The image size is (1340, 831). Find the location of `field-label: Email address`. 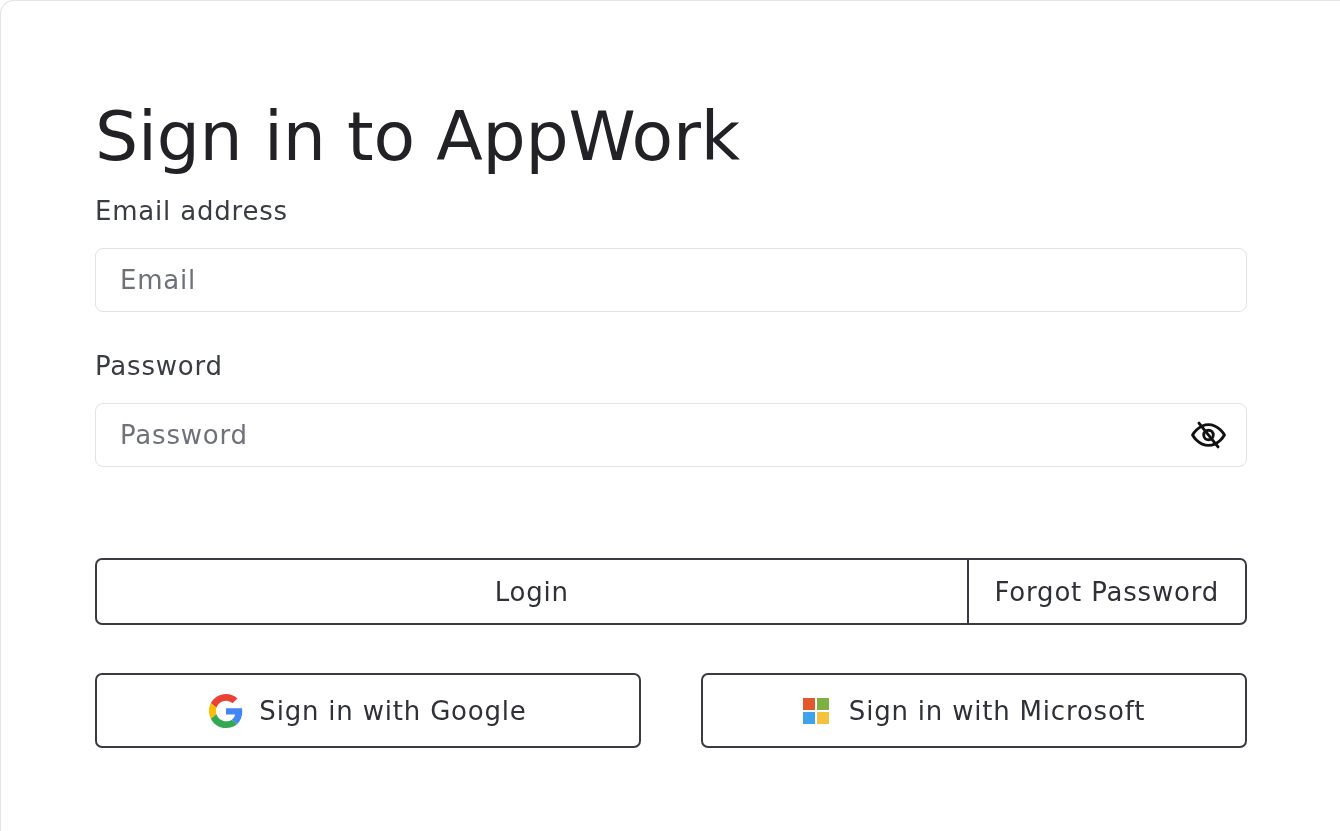

field-label: Email address is located at coordinates (192, 211).